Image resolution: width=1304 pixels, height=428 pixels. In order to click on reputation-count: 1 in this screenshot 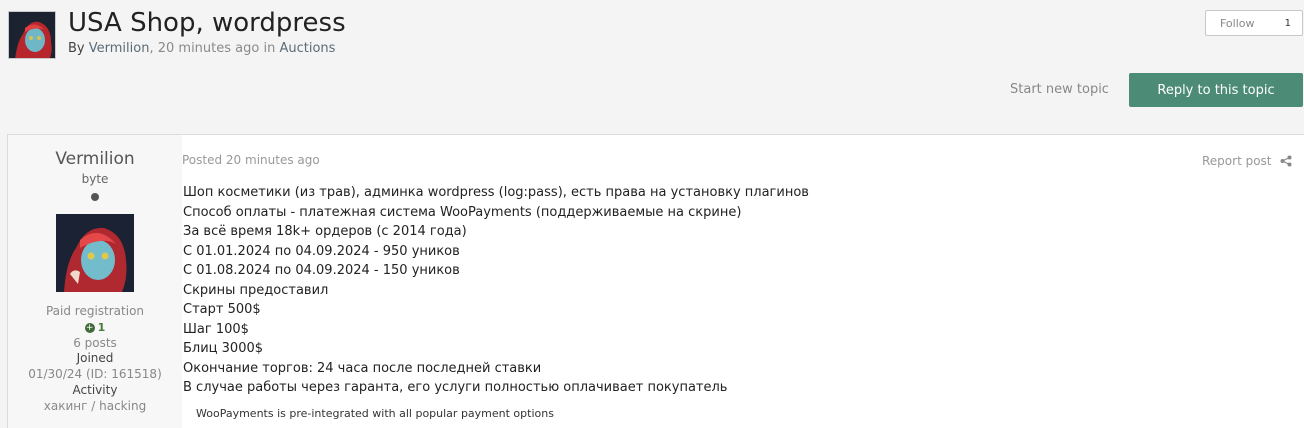, I will do `click(101, 327)`.